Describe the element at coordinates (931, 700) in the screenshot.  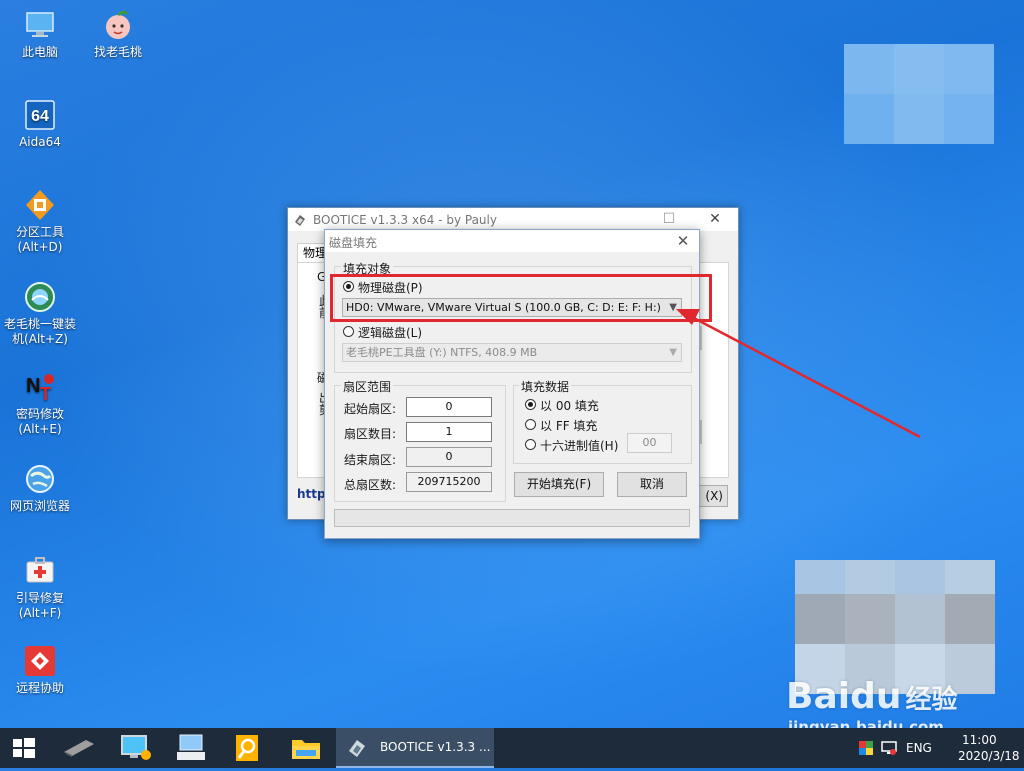
I see `watermark-brand-cn: 经验` at that location.